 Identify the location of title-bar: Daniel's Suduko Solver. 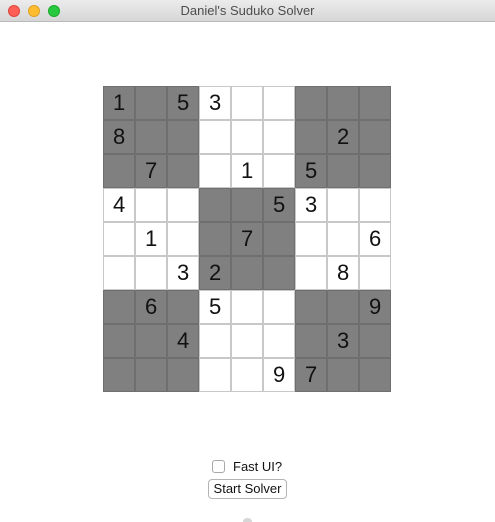
(247, 11).